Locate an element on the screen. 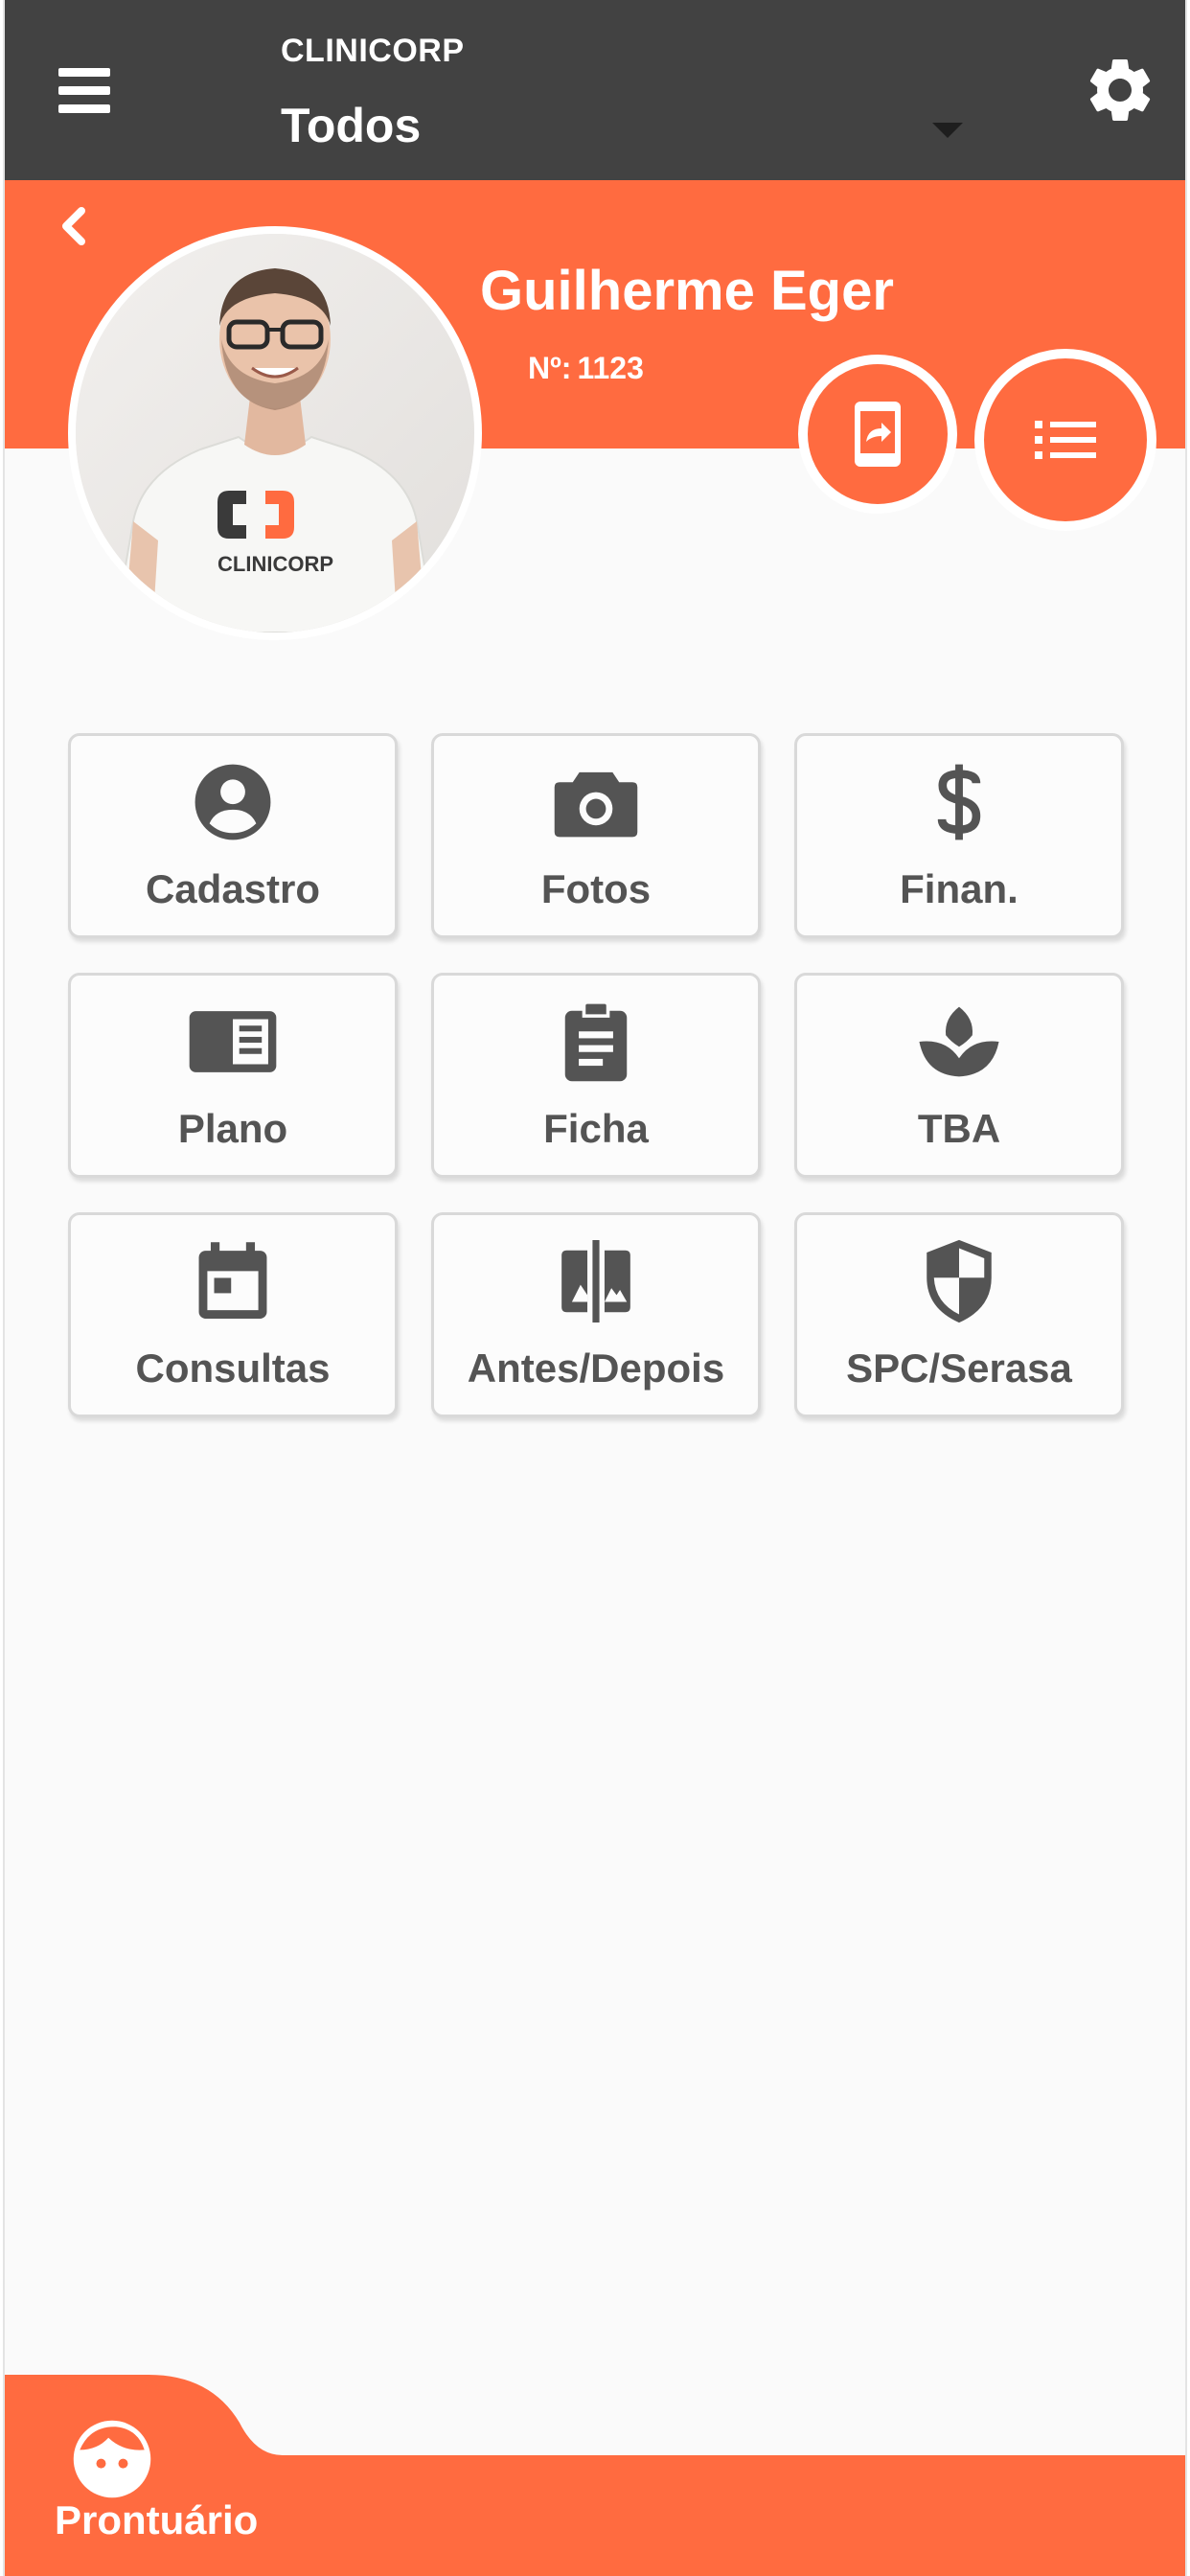 The image size is (1190, 2576). patient-avatar: CLINICORP is located at coordinates (275, 433).